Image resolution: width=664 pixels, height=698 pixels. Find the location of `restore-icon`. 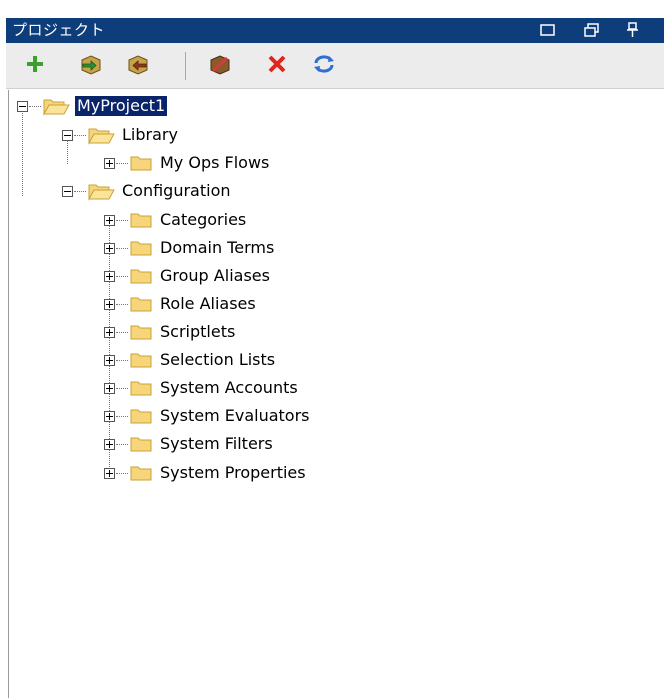

restore-icon is located at coordinates (592, 30).